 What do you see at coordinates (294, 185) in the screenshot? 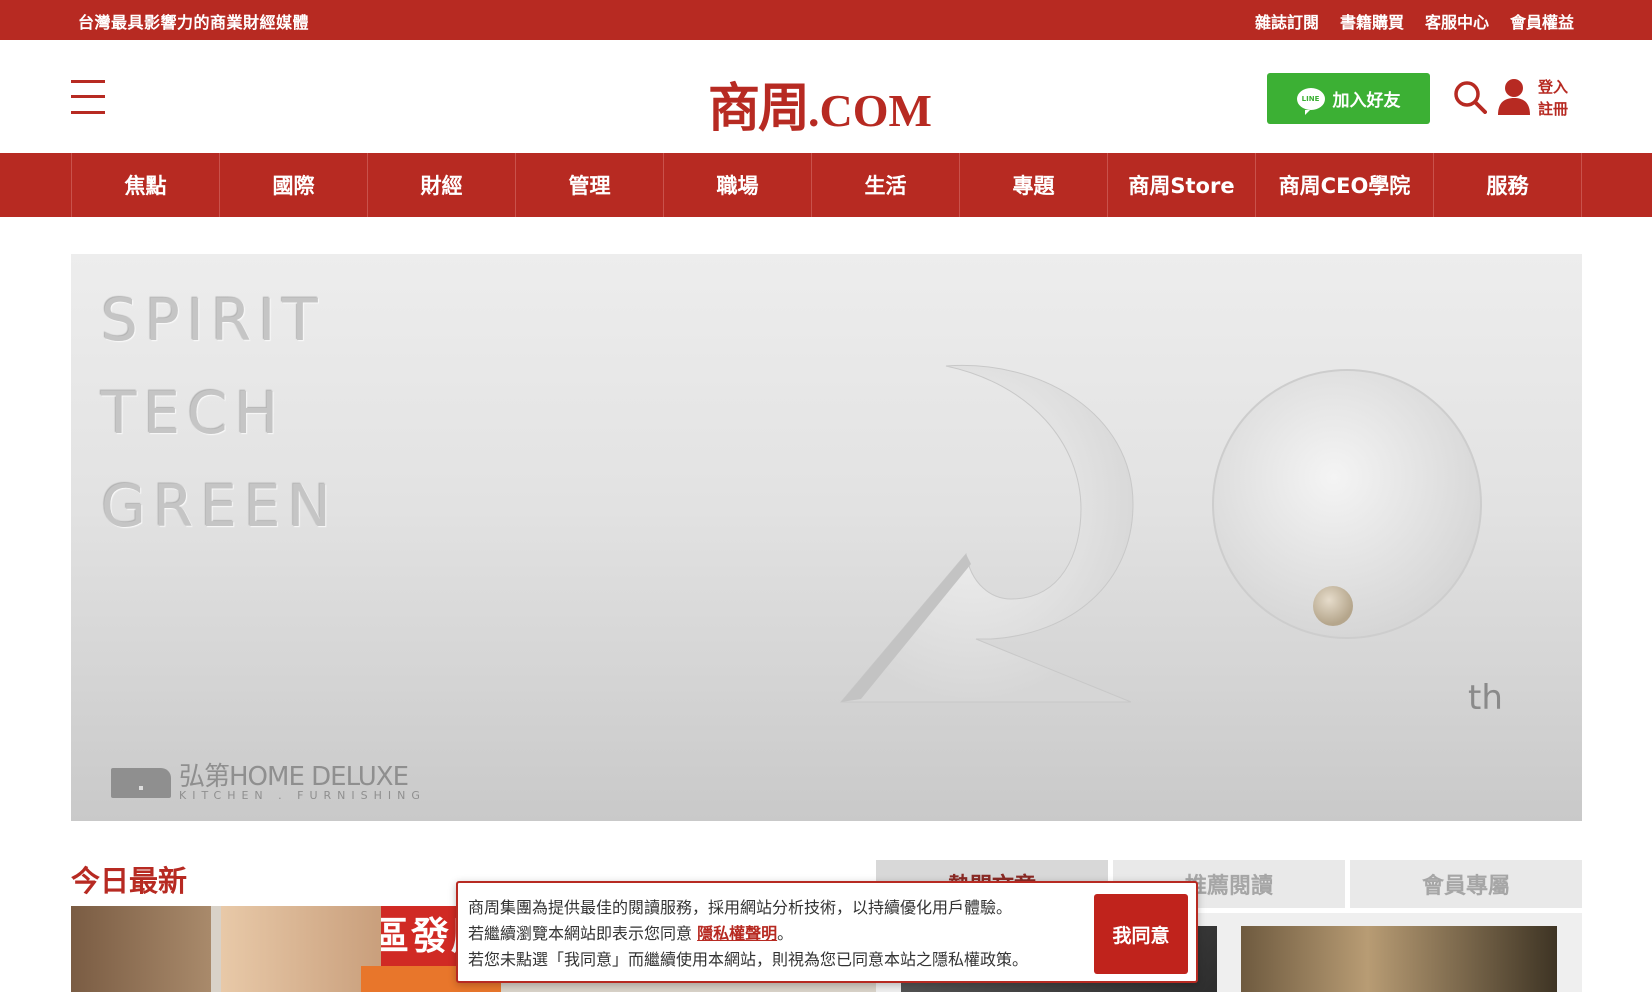
I see `nav-item-international: 國際` at bounding box center [294, 185].